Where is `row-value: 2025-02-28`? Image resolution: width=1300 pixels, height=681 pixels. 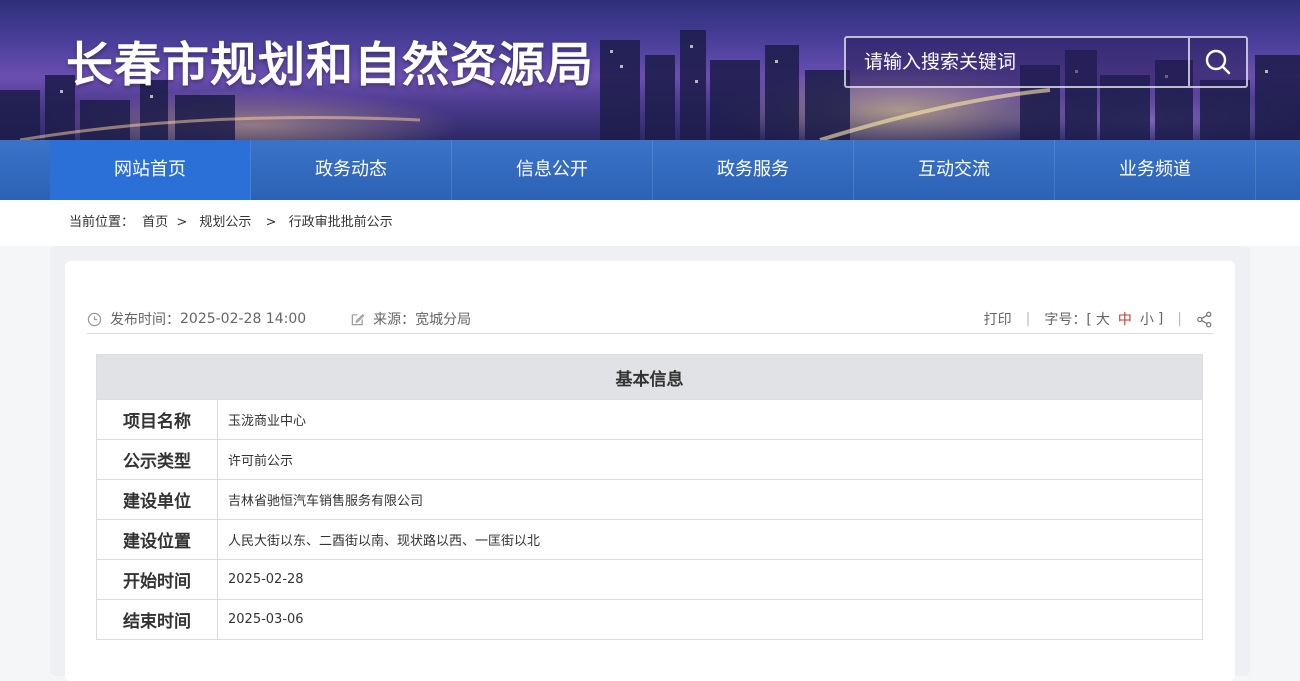
row-value: 2025-02-28 is located at coordinates (710, 579).